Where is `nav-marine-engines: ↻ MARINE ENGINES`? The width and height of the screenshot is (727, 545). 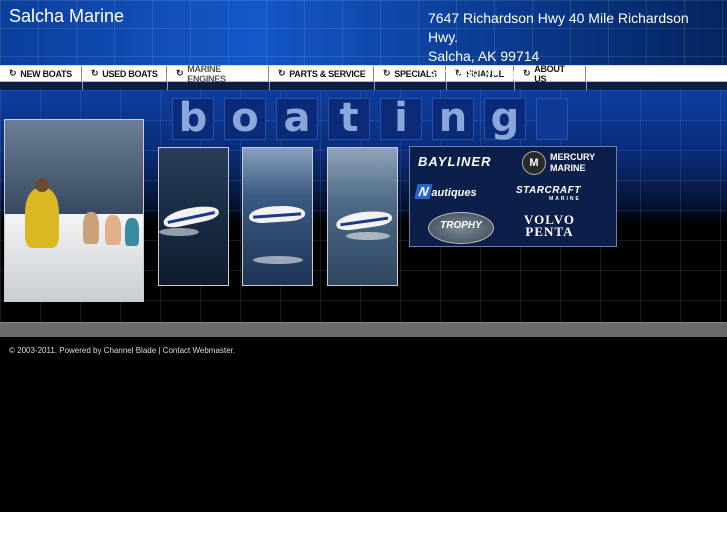 nav-marine-engines: ↻ MARINE ENGINES is located at coordinates (218, 73).